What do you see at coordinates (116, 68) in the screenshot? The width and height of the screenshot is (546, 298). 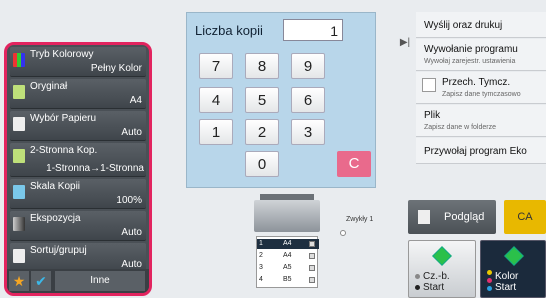 I see `setting-value: Pełny Kolor` at bounding box center [116, 68].